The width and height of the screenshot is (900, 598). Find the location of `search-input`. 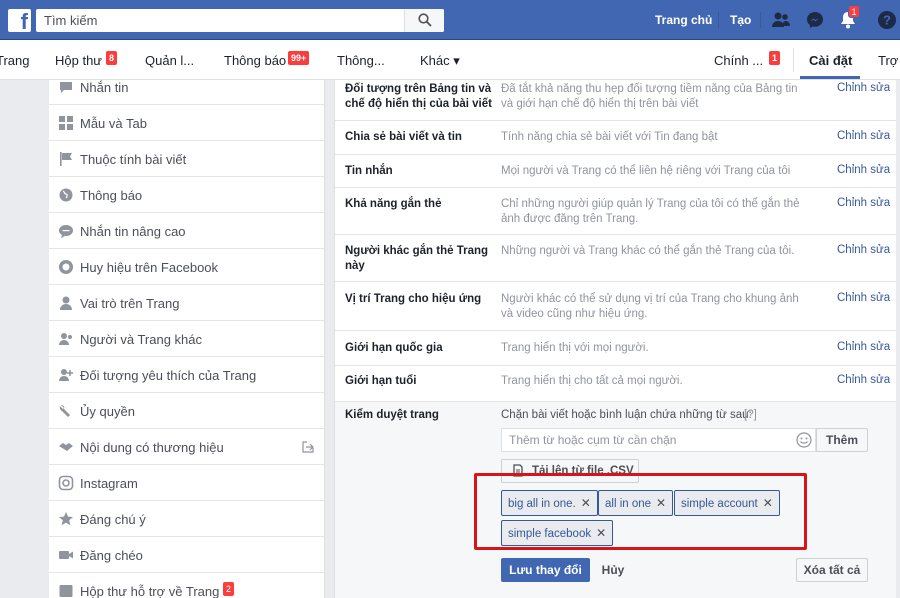

search-input is located at coordinates (220, 20).